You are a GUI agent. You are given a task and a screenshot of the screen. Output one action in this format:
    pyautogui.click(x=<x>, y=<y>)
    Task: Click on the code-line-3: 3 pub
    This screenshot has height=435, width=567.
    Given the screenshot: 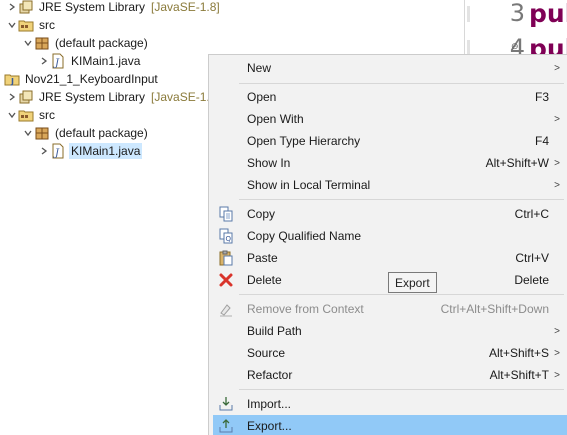 What is the action you would take?
    pyautogui.click(x=531, y=15)
    